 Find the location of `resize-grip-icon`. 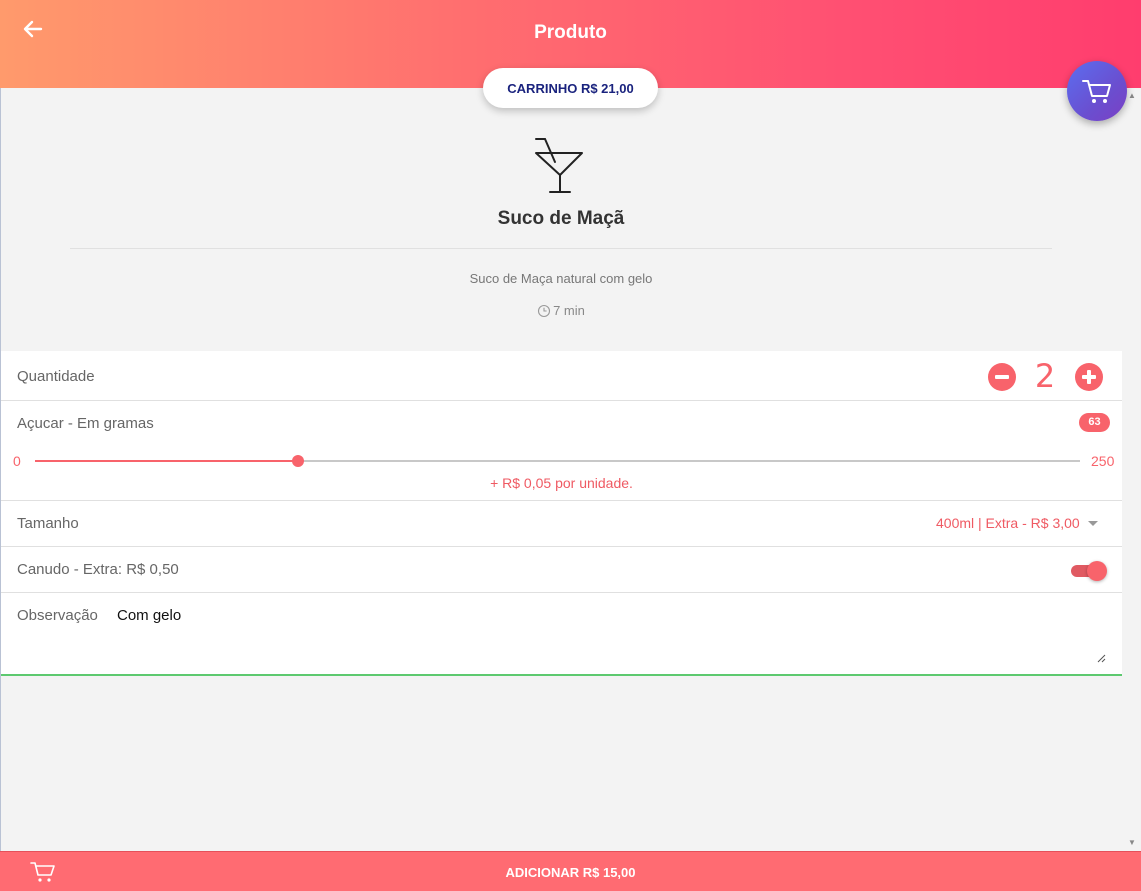

resize-grip-icon is located at coordinates (1101, 658).